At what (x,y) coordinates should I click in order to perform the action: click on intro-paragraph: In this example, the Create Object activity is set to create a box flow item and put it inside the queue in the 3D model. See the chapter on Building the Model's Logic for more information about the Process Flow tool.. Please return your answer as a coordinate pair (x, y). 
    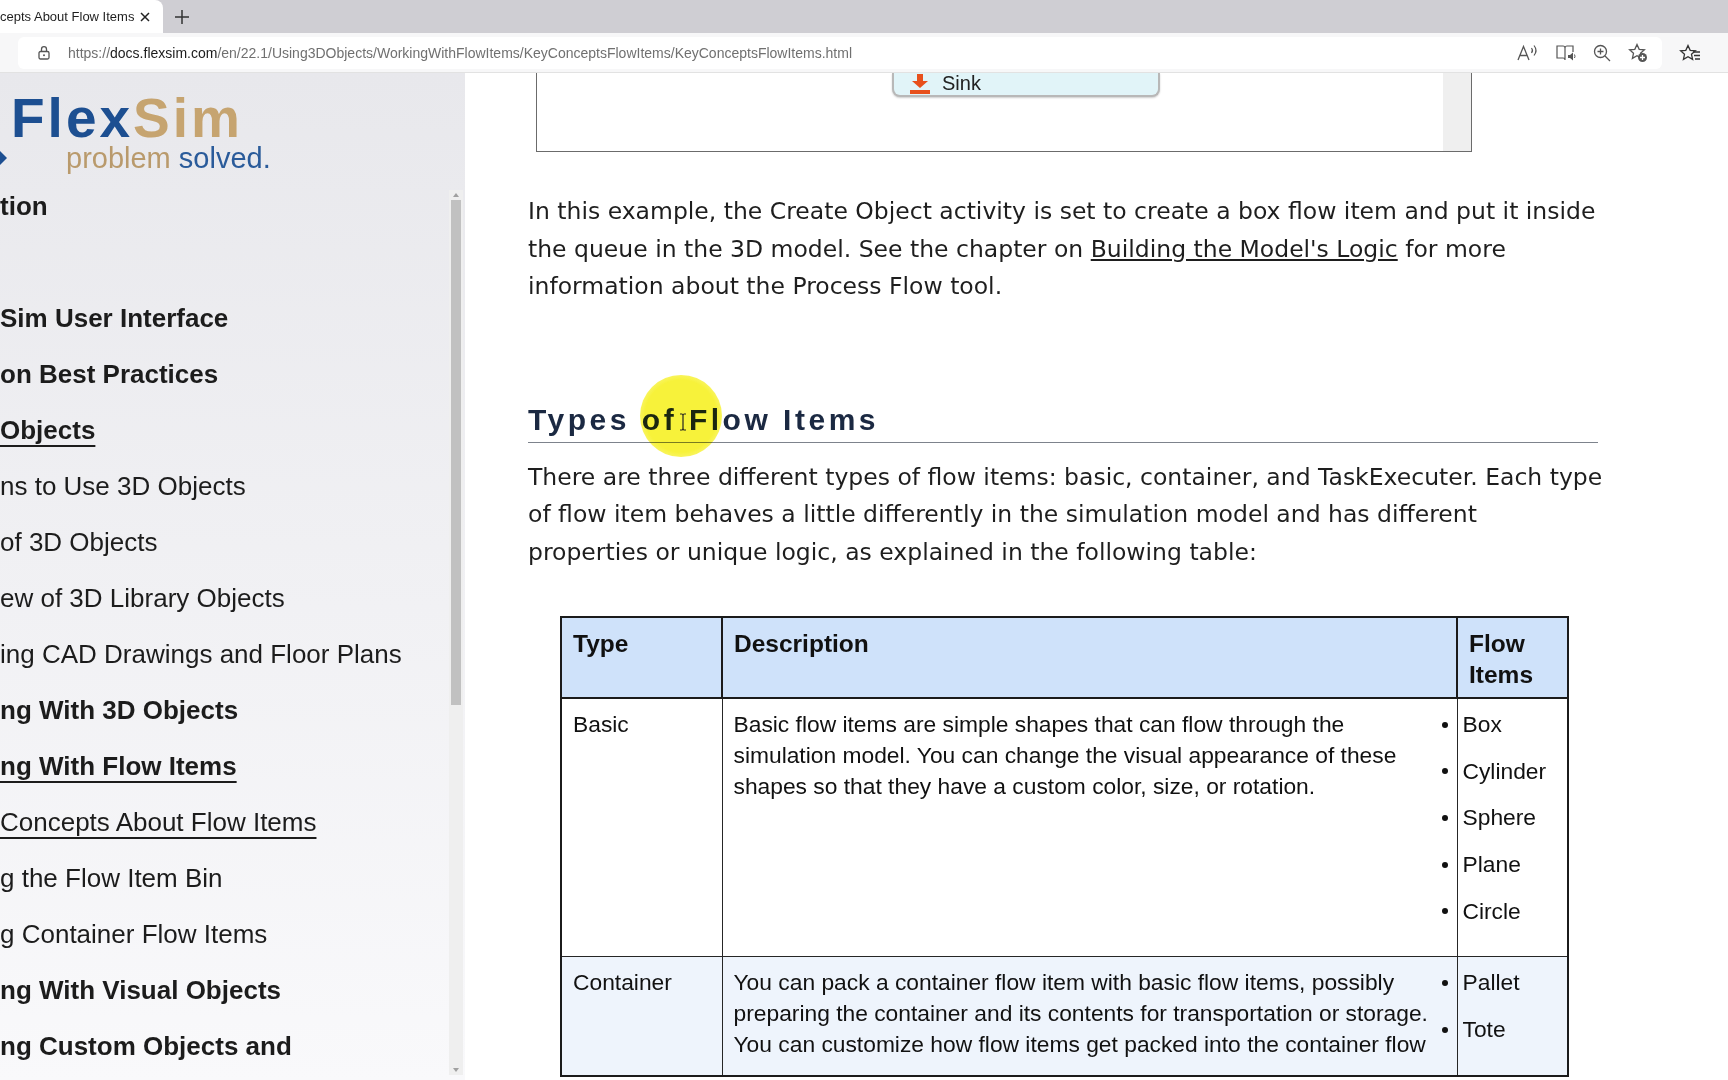
    Looking at the image, I should click on (1062, 249).